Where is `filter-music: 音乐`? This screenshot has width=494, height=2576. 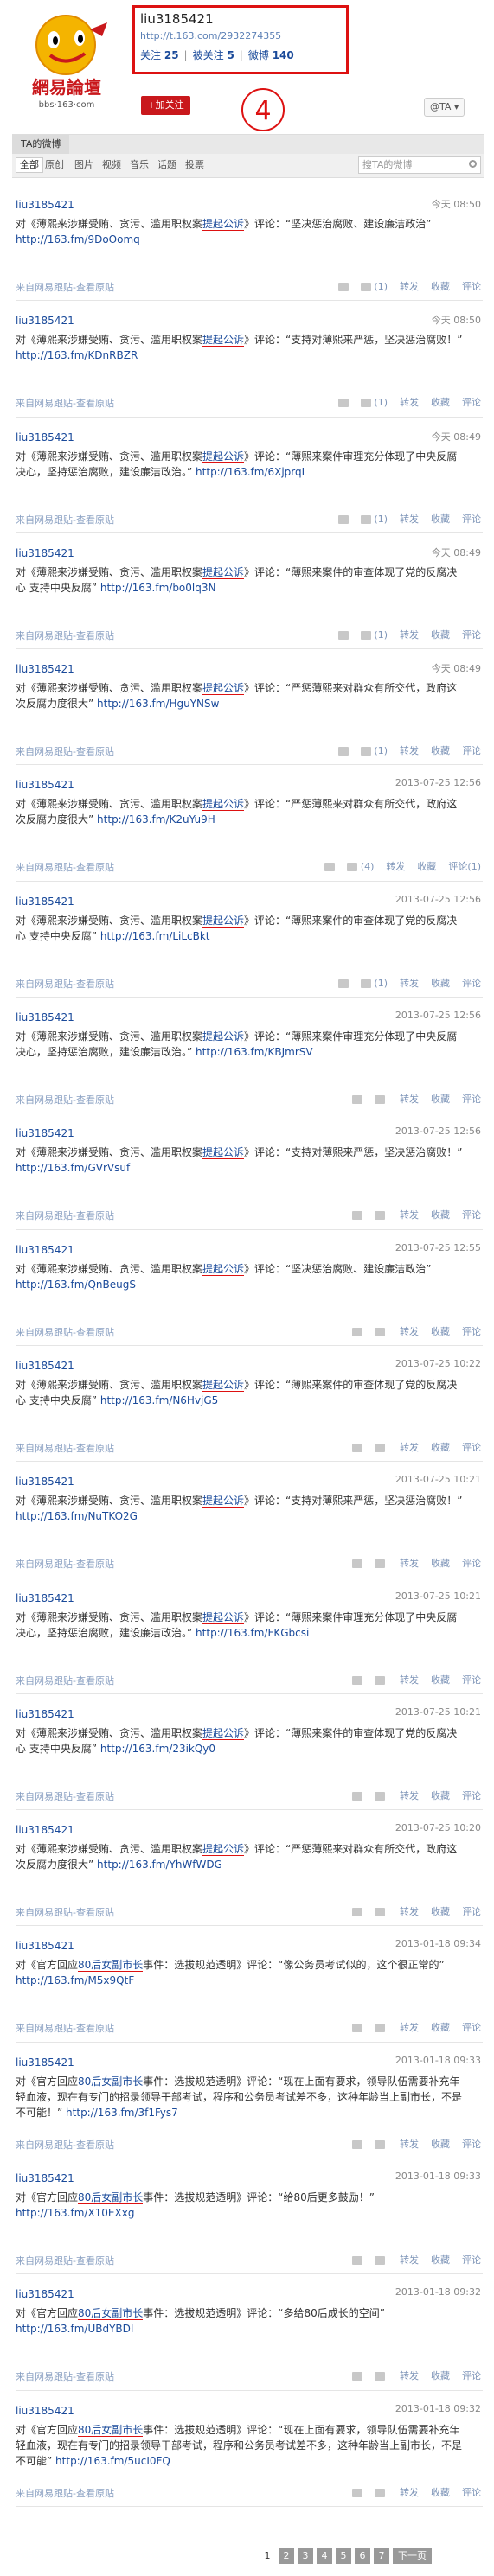 filter-music: 音乐 is located at coordinates (139, 165).